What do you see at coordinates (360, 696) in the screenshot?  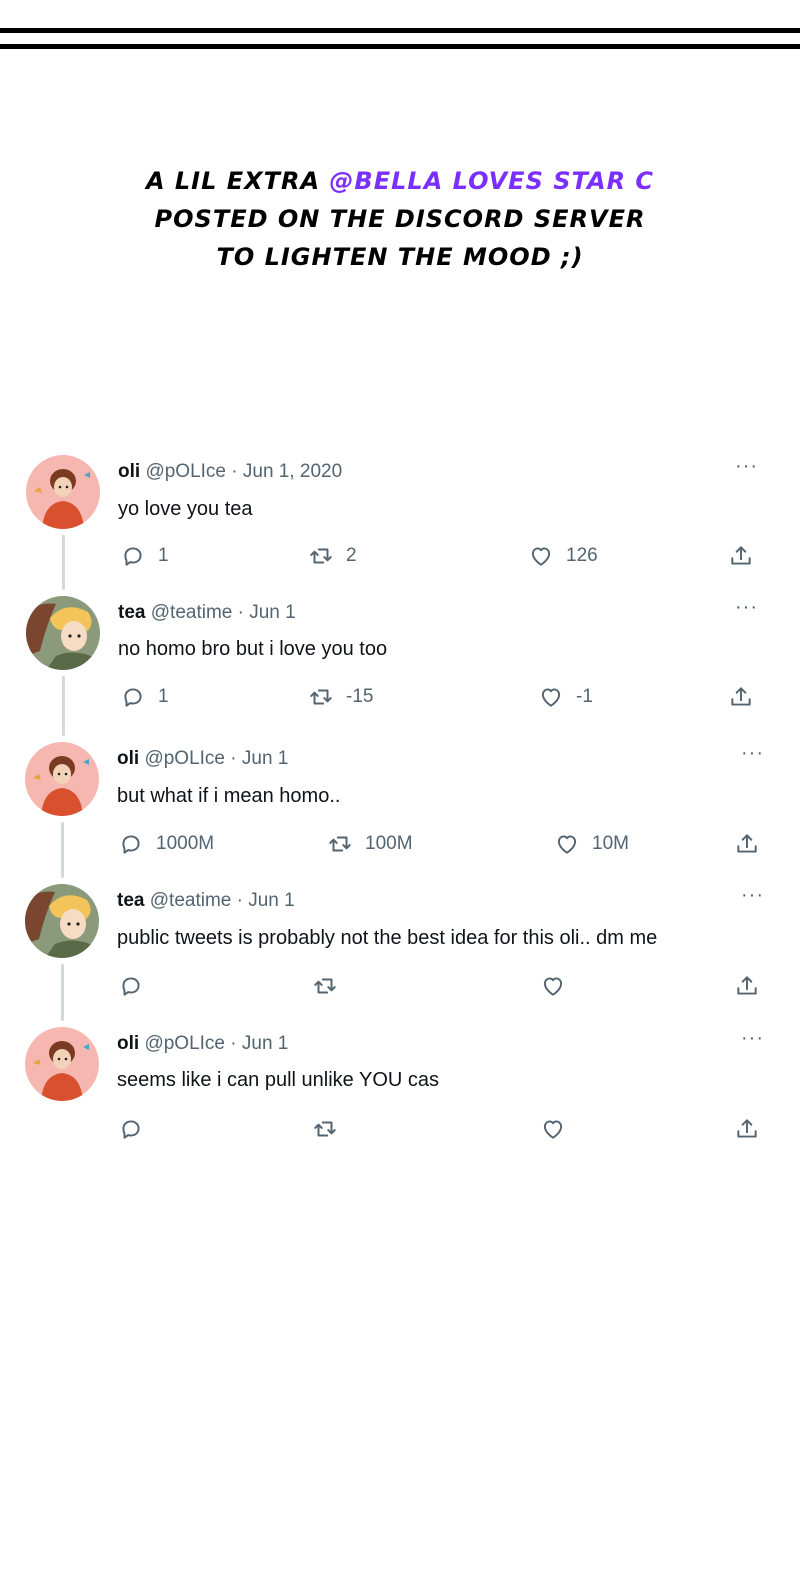 I see `retweet-count: -15` at bounding box center [360, 696].